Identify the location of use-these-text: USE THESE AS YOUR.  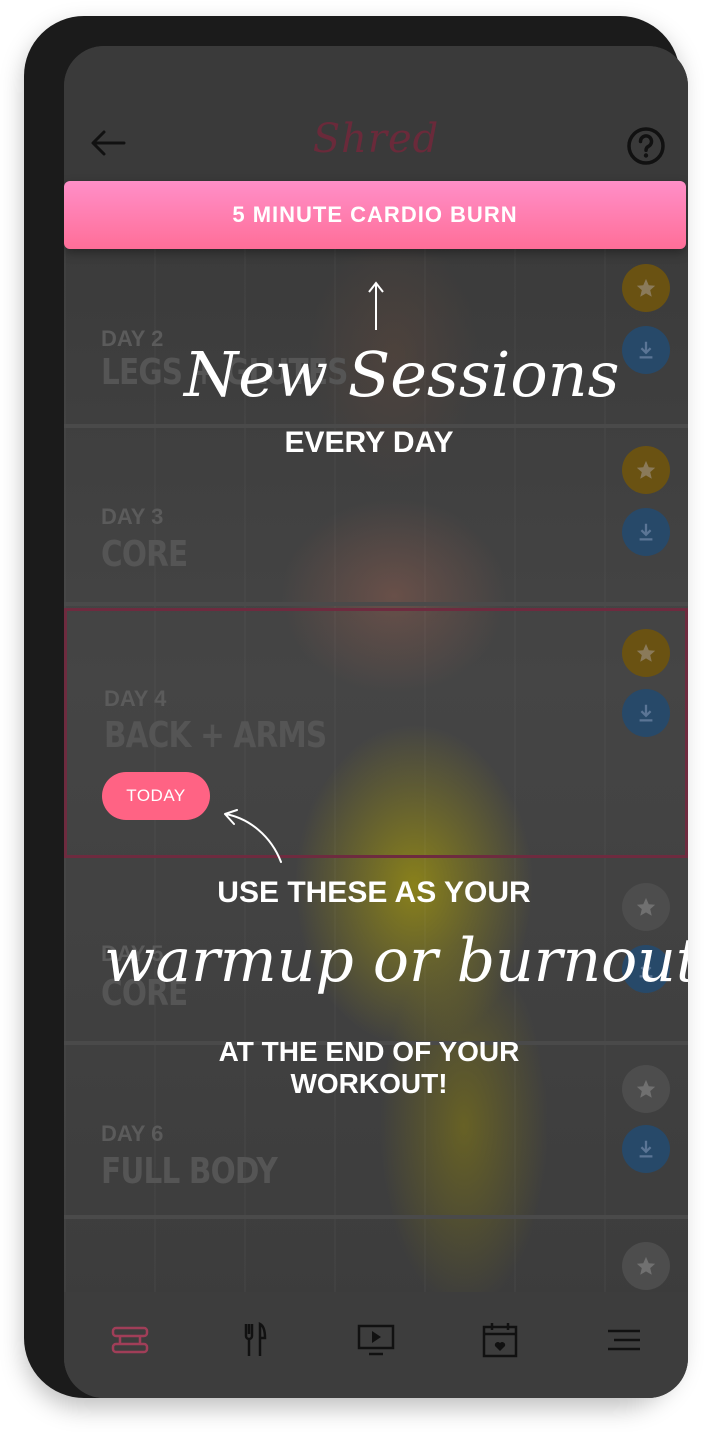
(374, 892).